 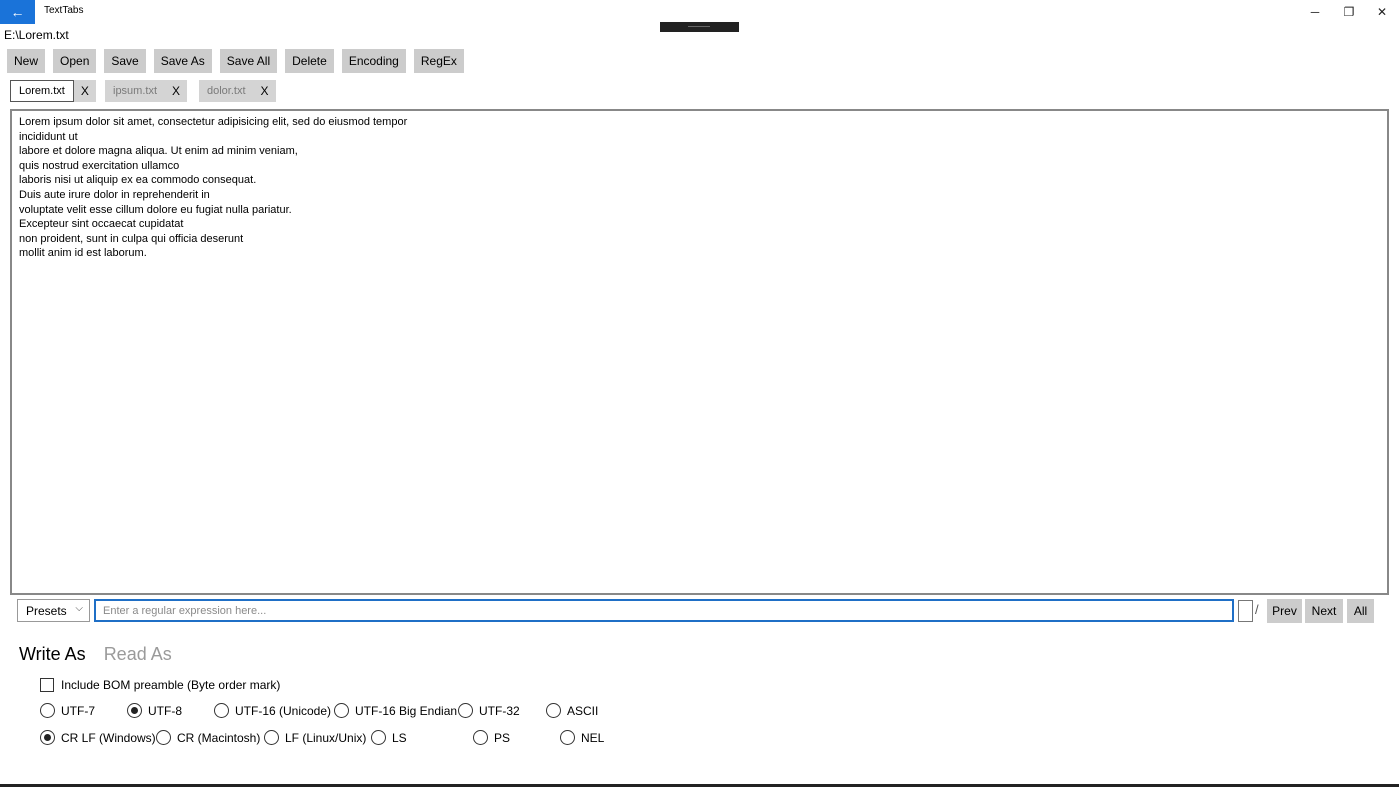 I want to click on radio-label: UTF-32, so click(x=499, y=710).